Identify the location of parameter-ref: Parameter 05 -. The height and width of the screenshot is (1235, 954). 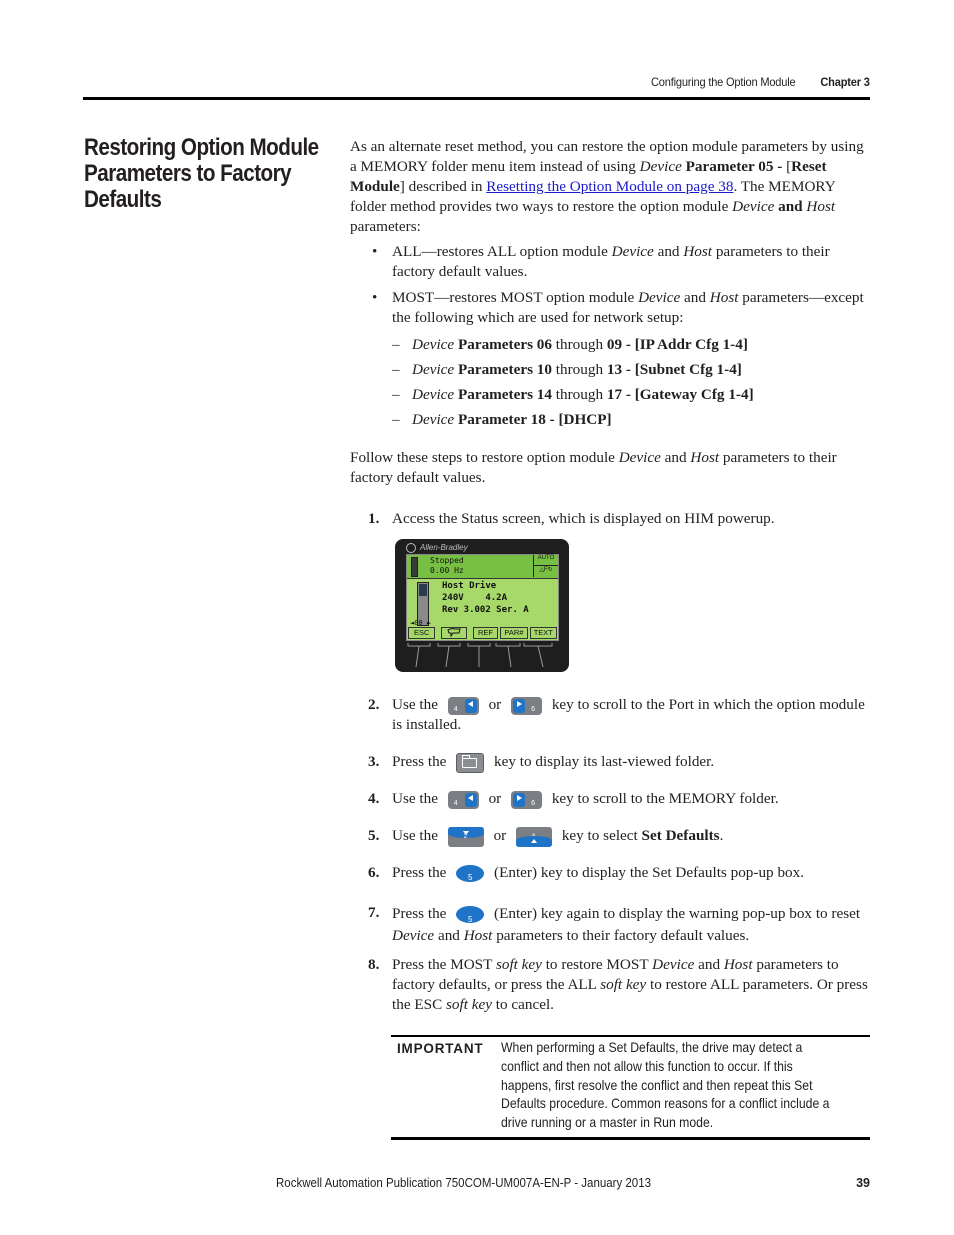
(734, 166).